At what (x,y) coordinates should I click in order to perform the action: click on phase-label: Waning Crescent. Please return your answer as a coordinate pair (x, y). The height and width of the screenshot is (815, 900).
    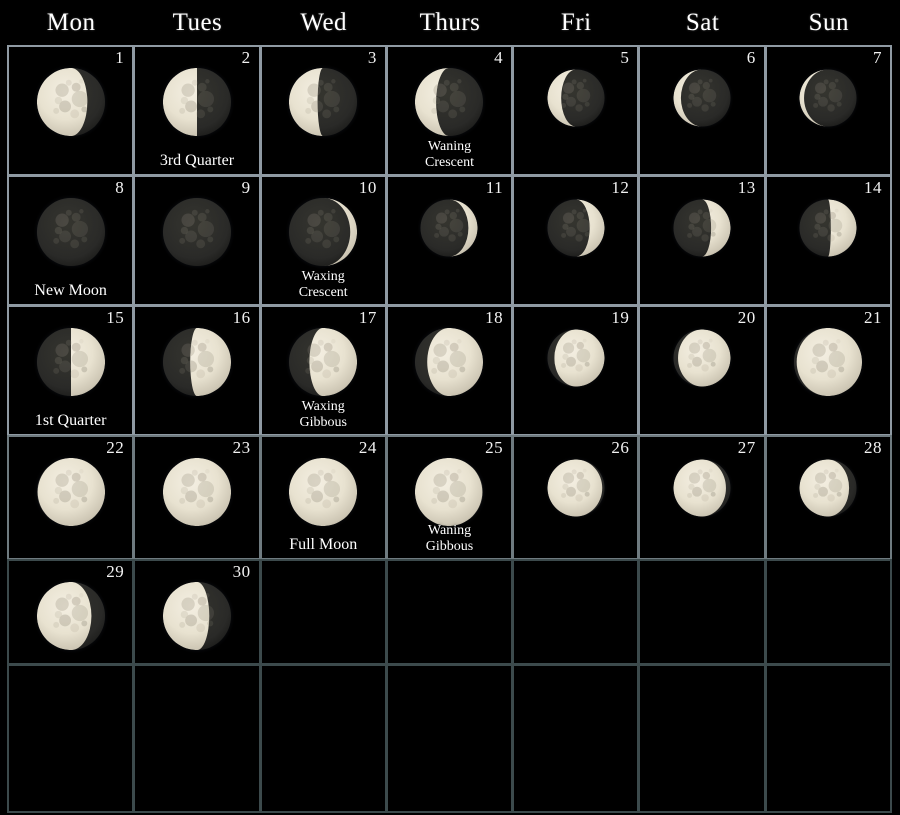
    Looking at the image, I should click on (449, 155).